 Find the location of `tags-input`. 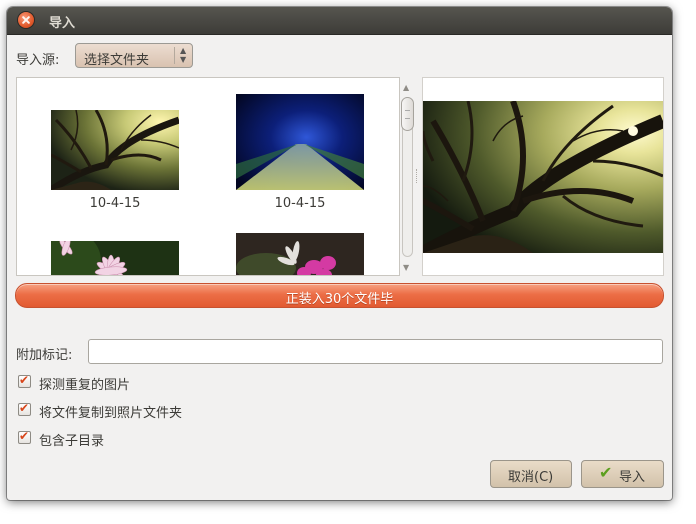

tags-input is located at coordinates (375, 351).